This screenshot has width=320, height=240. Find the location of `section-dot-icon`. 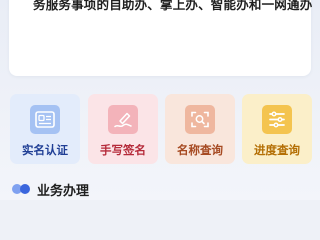

section-dot-icon is located at coordinates (25, 189).